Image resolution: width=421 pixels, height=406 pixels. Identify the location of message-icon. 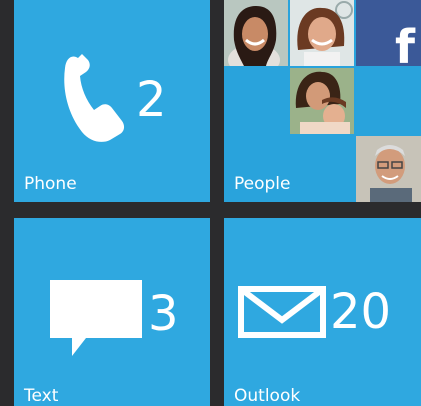
(96, 318).